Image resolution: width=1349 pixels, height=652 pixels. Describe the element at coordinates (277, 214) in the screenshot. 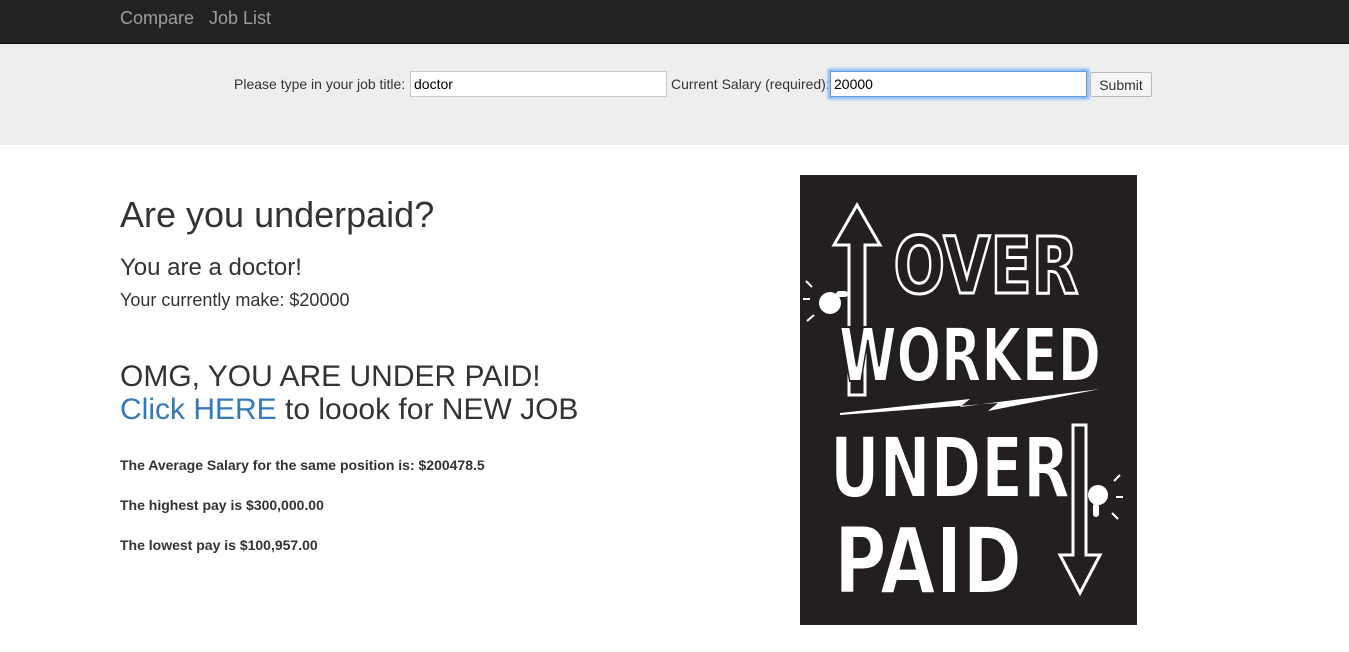

I see `page-title: Are you underpaid?` at that location.